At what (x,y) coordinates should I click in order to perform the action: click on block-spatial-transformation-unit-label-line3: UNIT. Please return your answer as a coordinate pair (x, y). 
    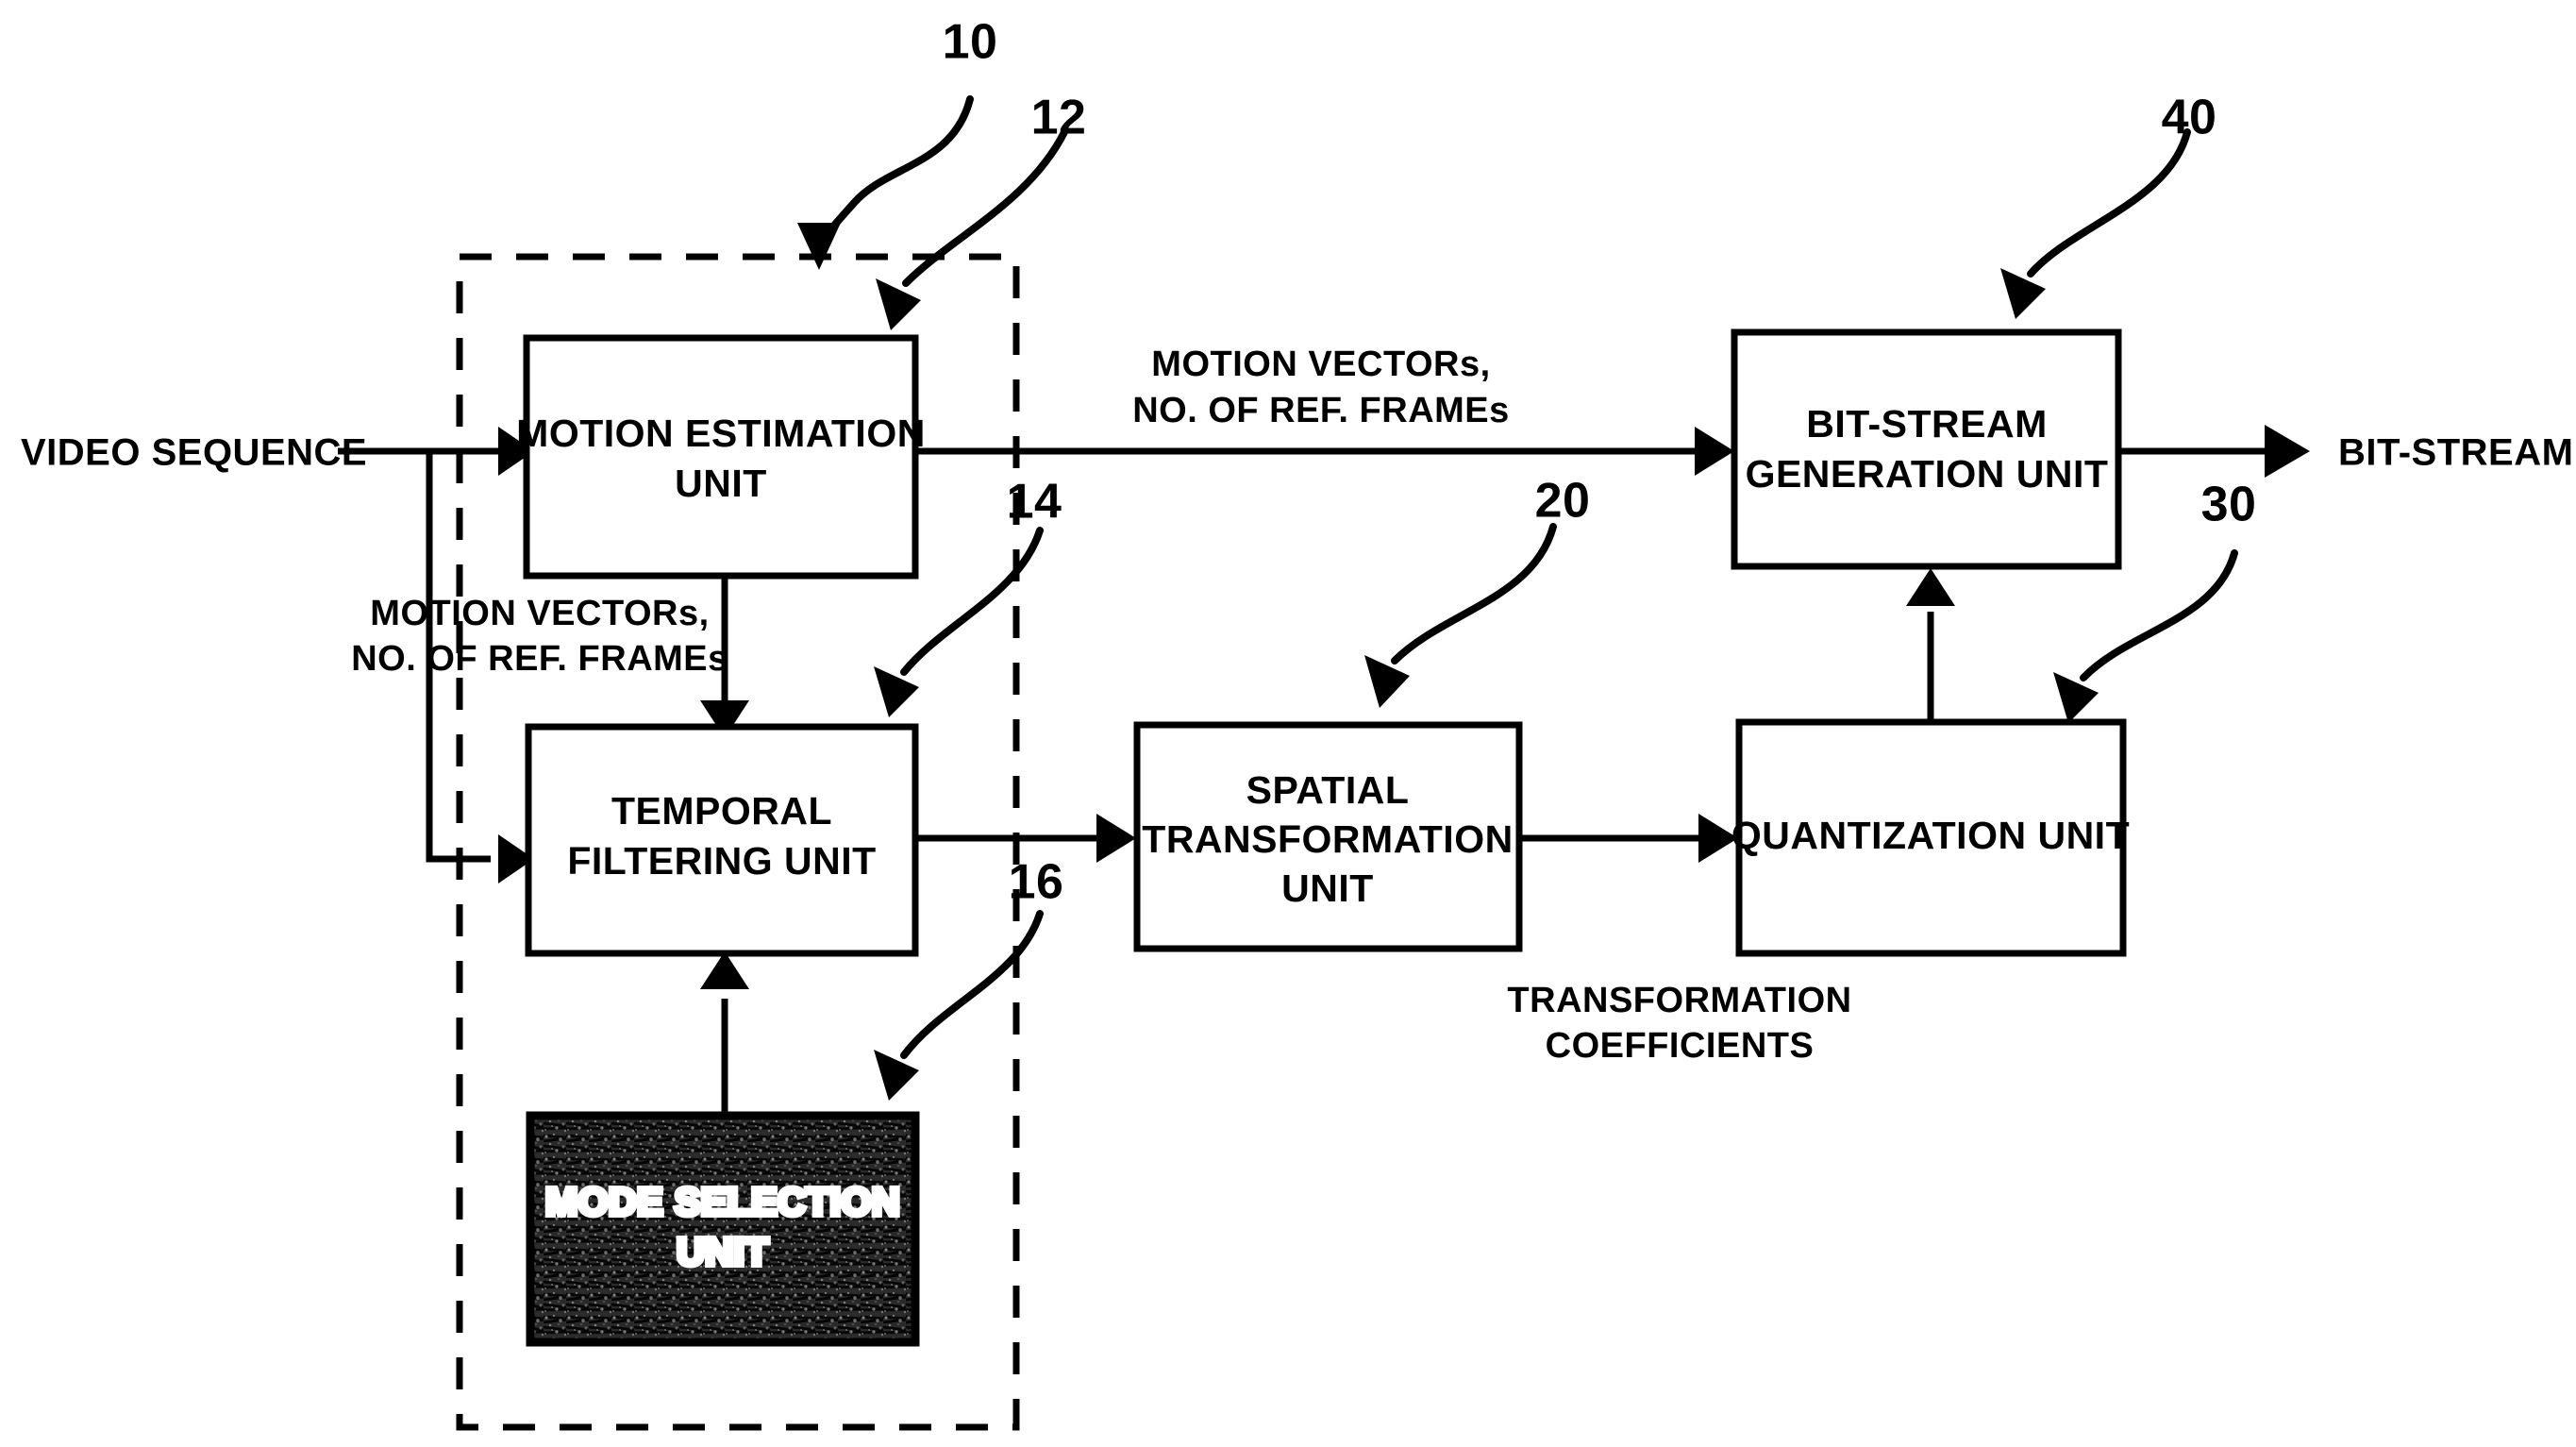
    Looking at the image, I should click on (1327, 888).